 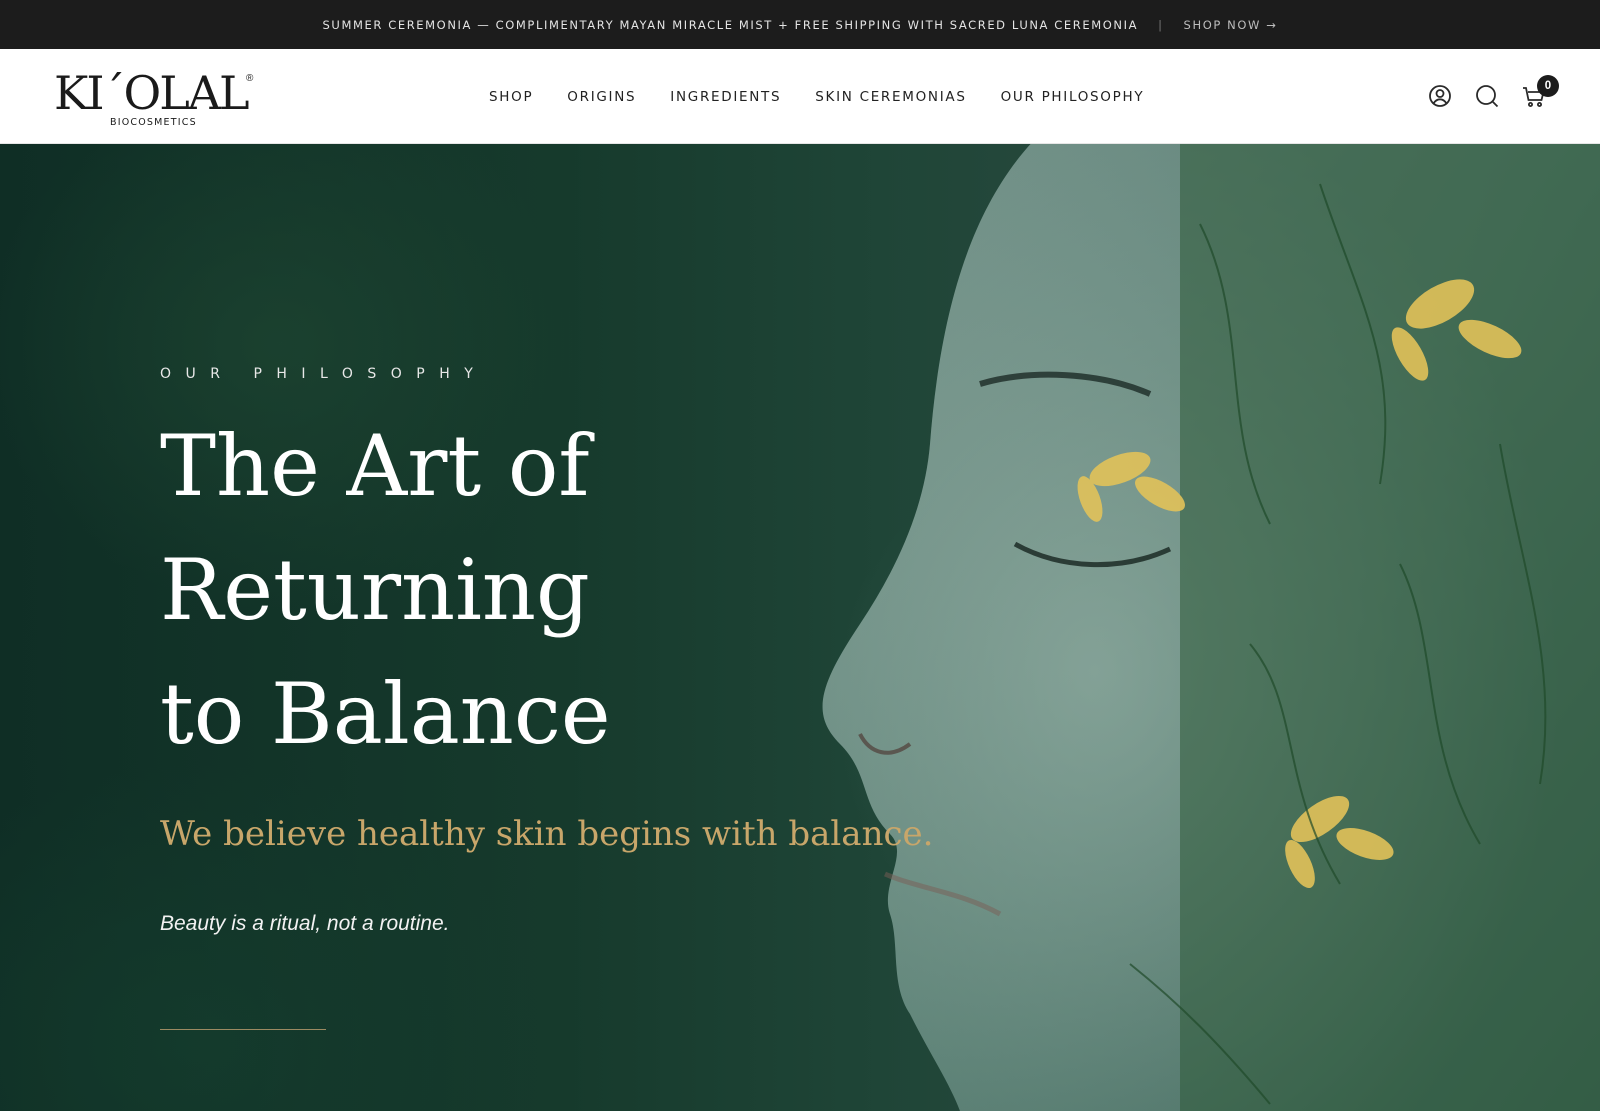 I want to click on nav-item-origins: ORIGINS, so click(x=601, y=97).